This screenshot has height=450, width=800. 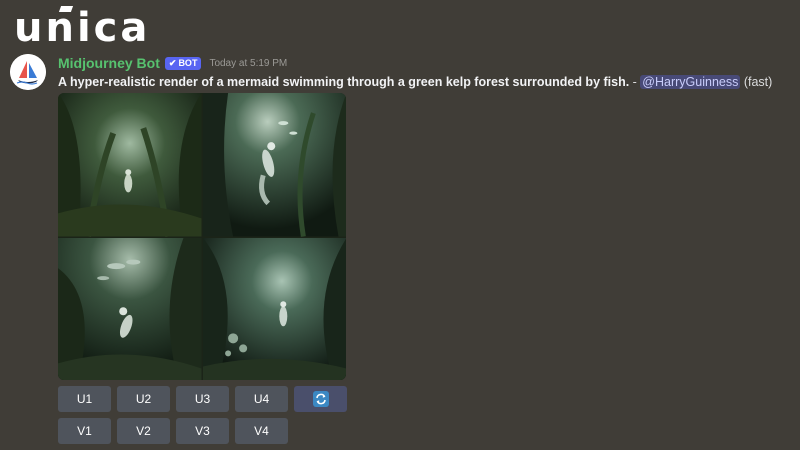 I want to click on v1-button: V1, so click(x=84, y=431).